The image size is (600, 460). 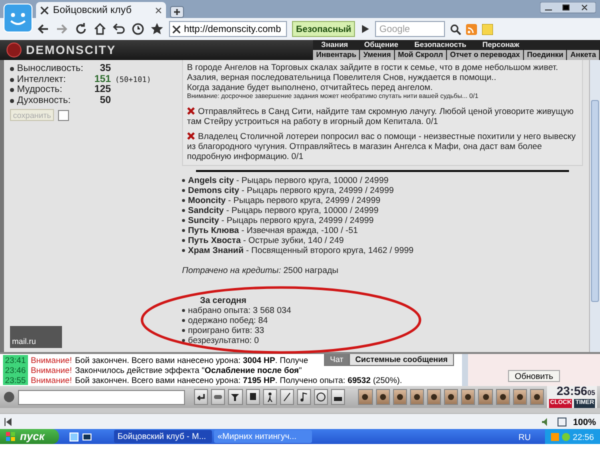 What do you see at coordinates (288, 180) in the screenshot?
I see `reputation-item: Angels city - Рыцарь первого круга, 10000 / 24999` at bounding box center [288, 180].